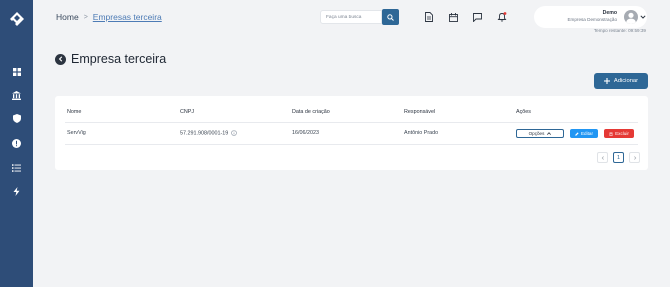 Image resolution: width=670 pixels, height=287 pixels. I want to click on info-icon, so click(233, 133).